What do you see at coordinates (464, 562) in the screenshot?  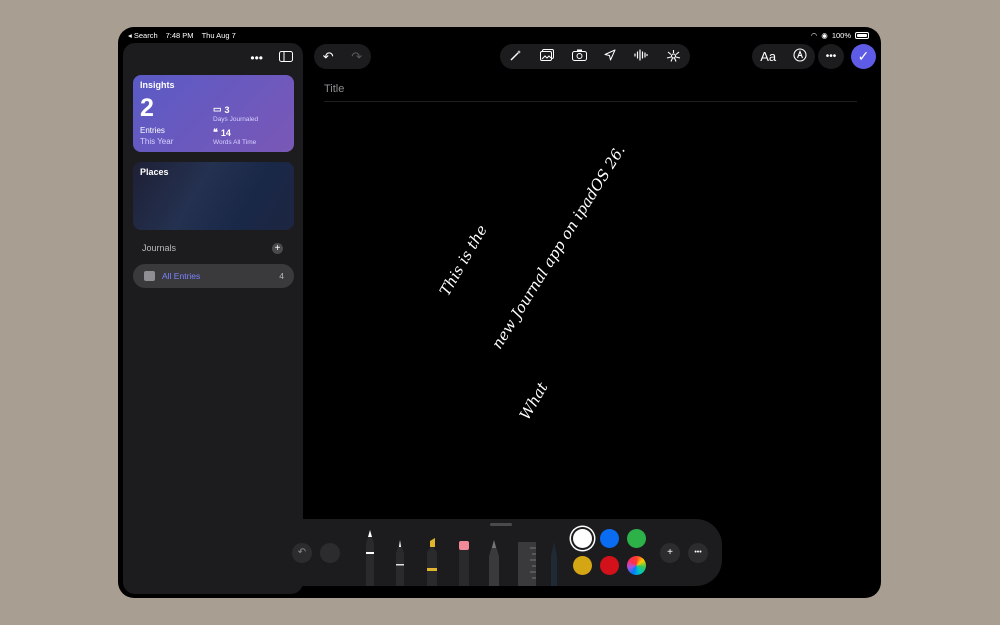 I see `eraser-tool` at bounding box center [464, 562].